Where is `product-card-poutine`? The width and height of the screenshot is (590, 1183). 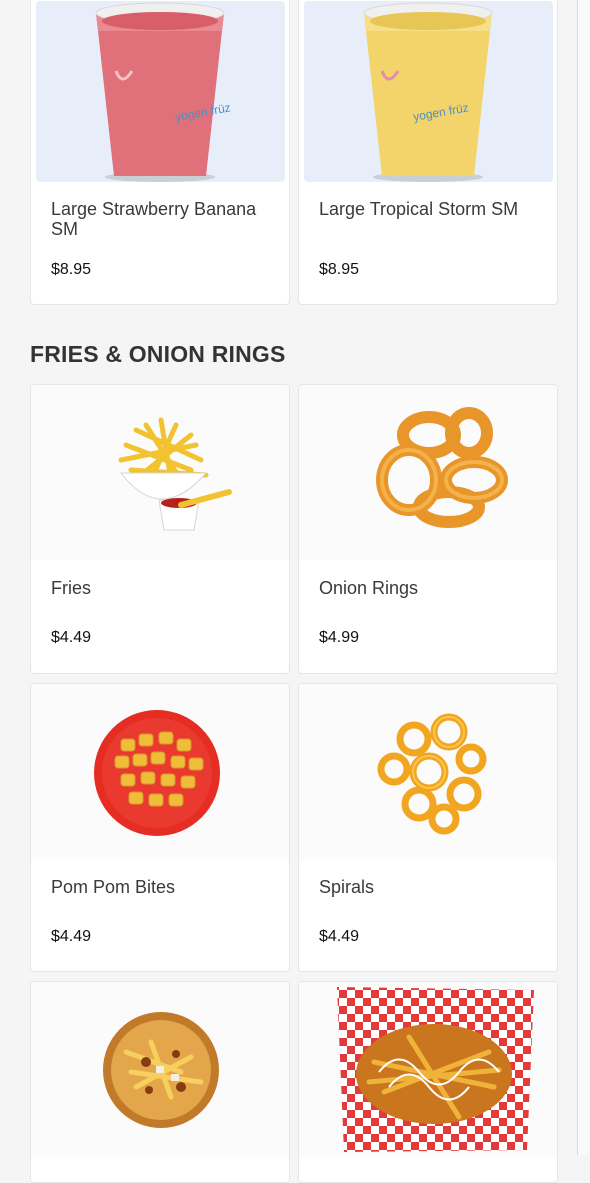
product-card-poutine is located at coordinates (160, 1082).